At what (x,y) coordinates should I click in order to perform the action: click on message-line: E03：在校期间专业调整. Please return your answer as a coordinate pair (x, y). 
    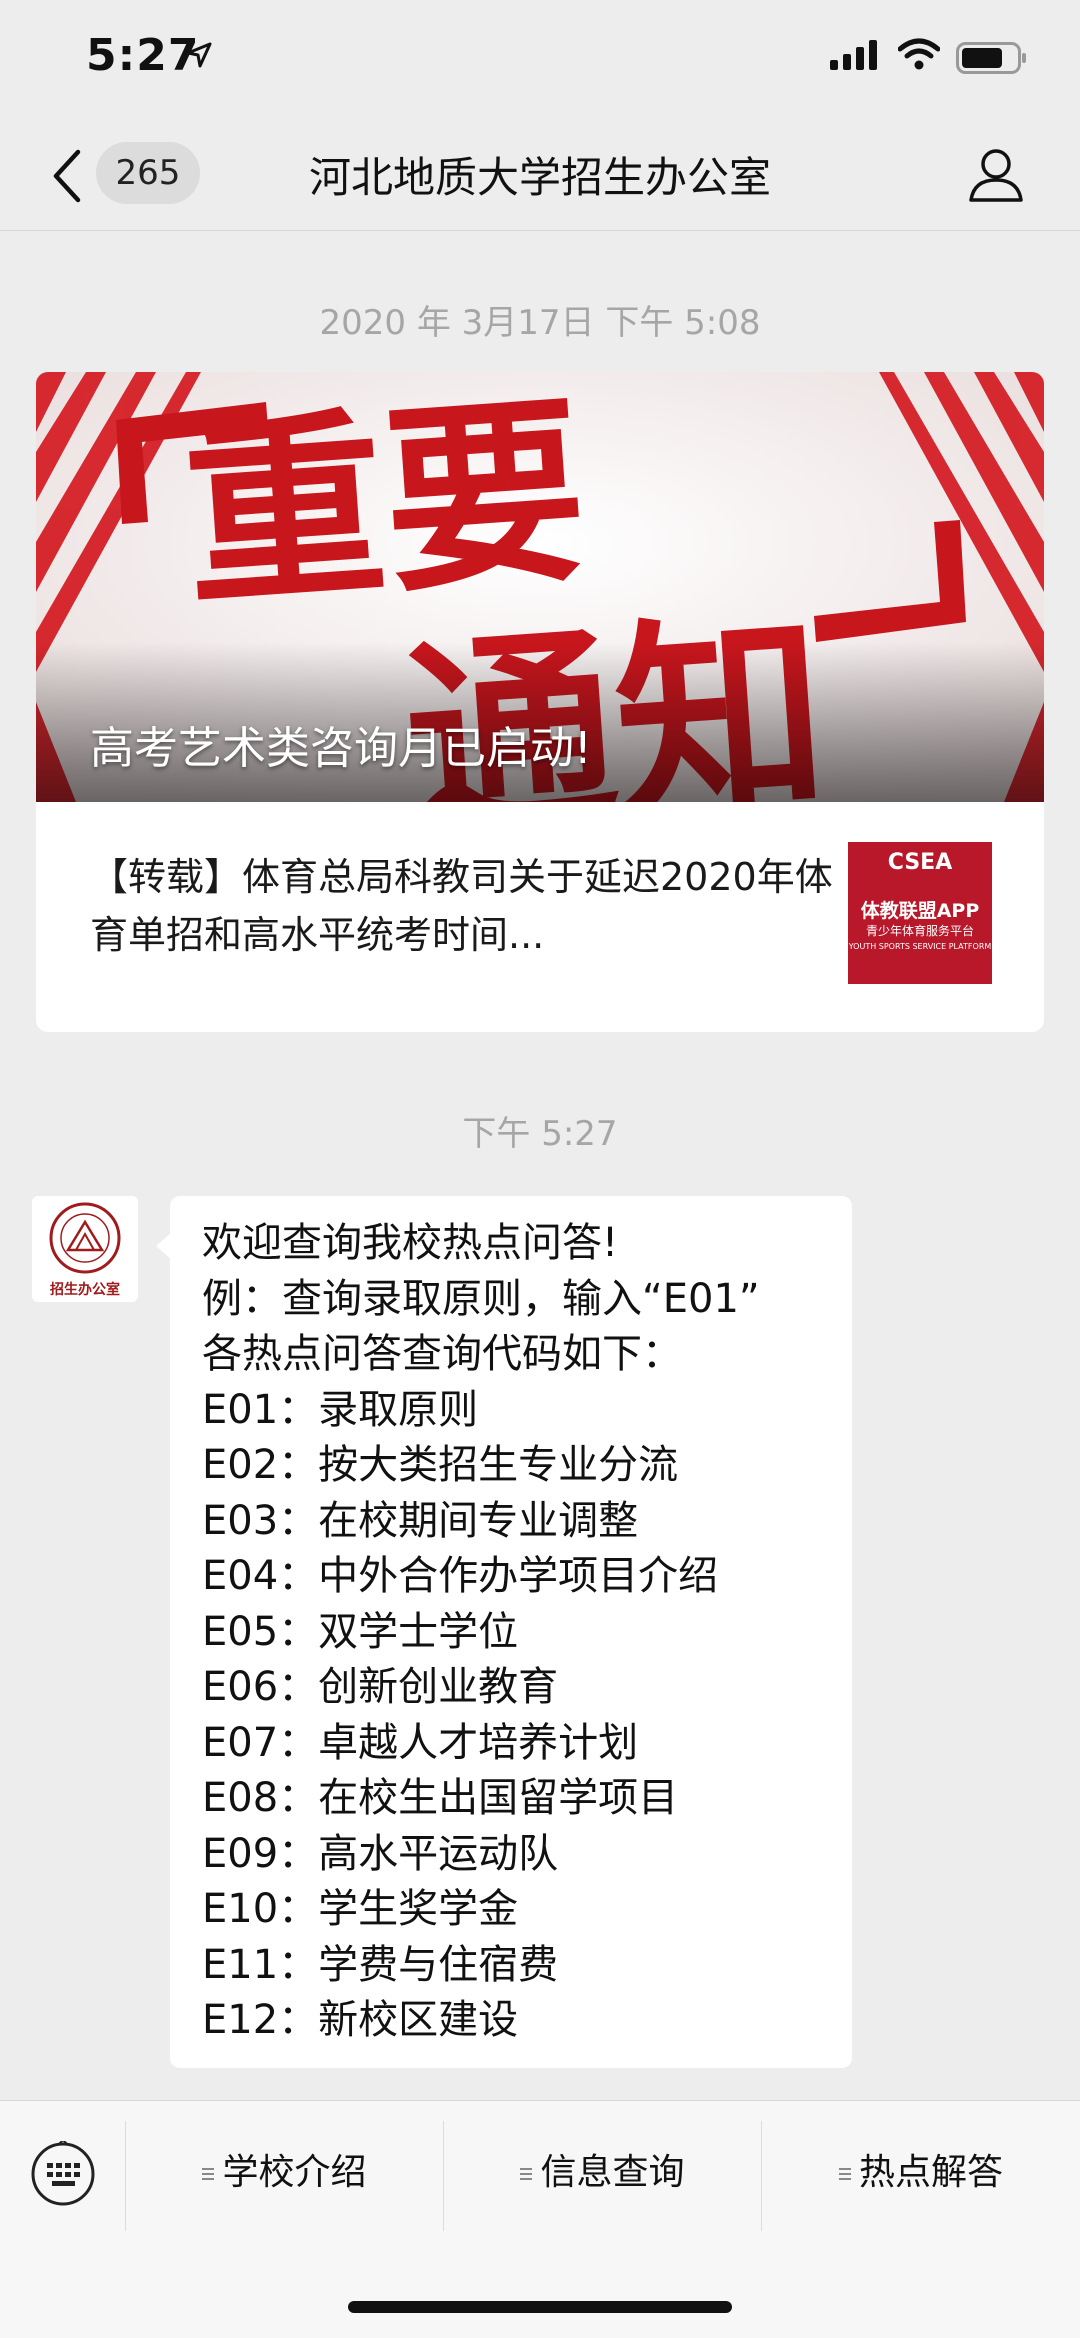
    Looking at the image, I should click on (420, 1520).